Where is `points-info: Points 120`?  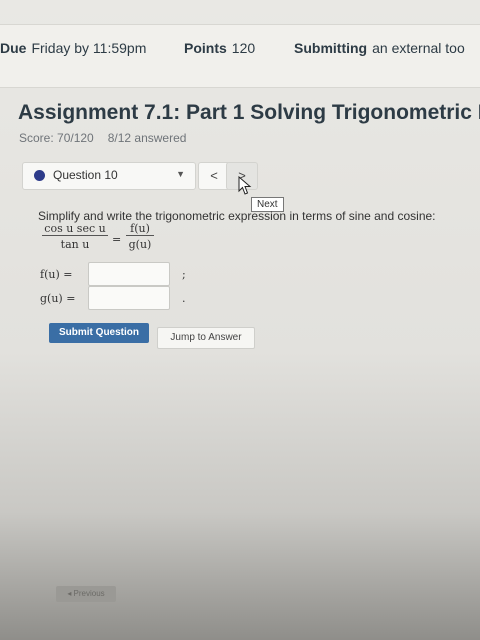 points-info: Points 120 is located at coordinates (219, 48).